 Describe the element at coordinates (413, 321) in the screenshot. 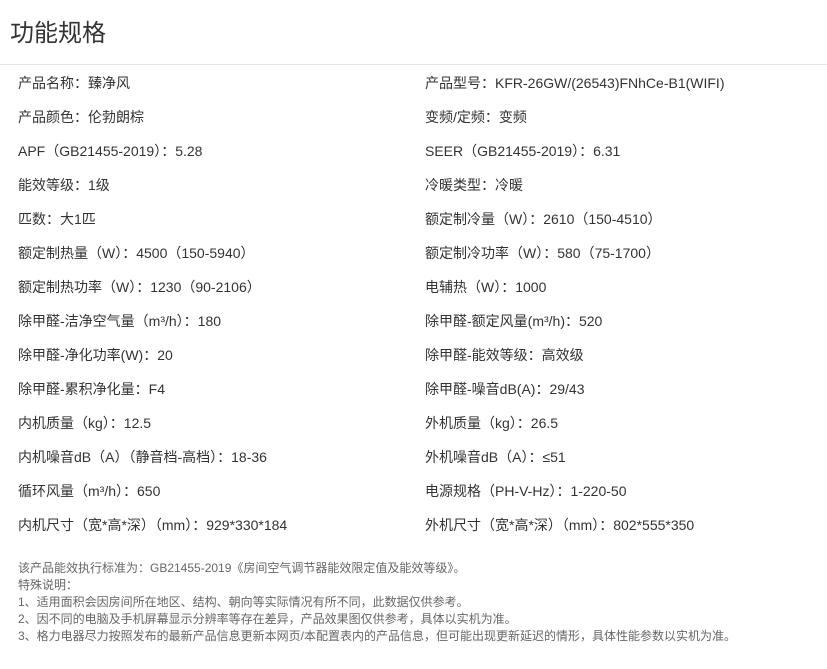

I see `spec-row: 除甲醛-洁净空气量（m³/h）：180 除甲醛-额定风量(m³/h)：520` at that location.